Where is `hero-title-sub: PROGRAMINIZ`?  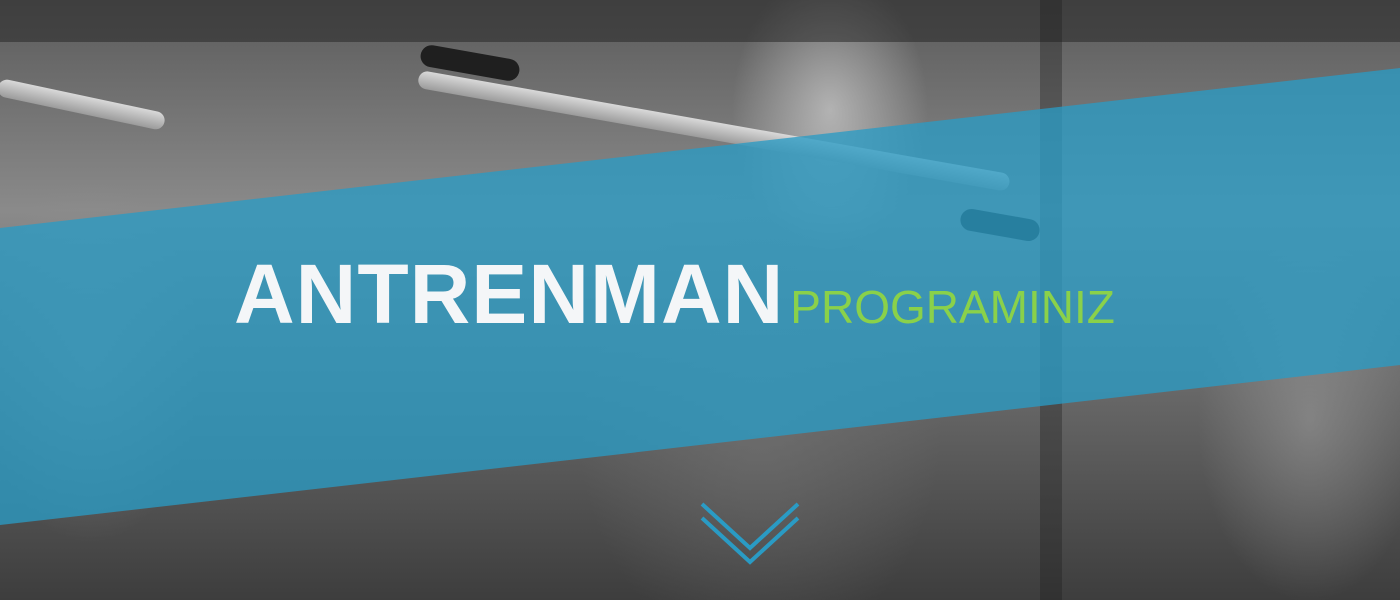
hero-title-sub: PROGRAMINIZ is located at coordinates (952, 307).